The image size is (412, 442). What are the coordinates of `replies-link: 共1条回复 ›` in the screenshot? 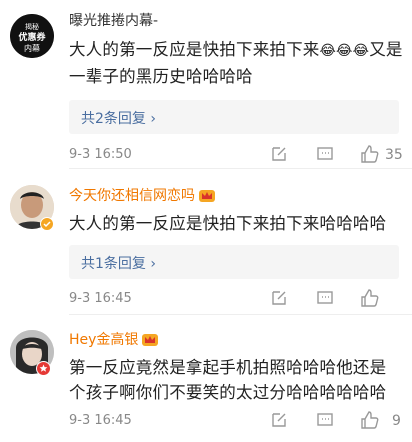 It's located at (234, 262).